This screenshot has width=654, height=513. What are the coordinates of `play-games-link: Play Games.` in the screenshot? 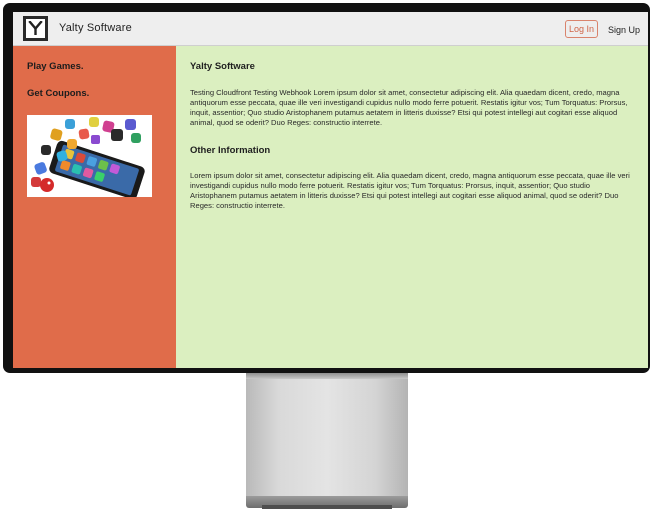 It's located at (55, 66).